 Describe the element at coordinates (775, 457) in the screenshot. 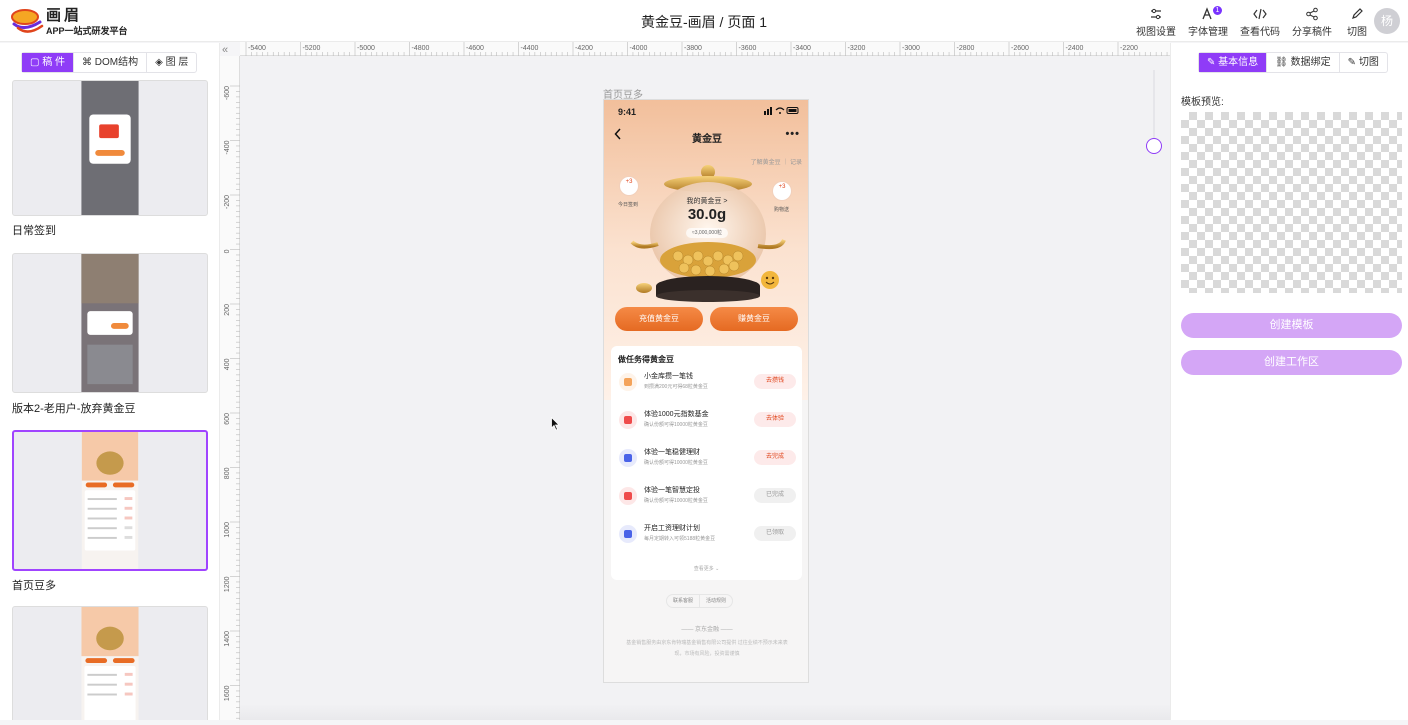

I see `task-action-button: 去完成` at that location.